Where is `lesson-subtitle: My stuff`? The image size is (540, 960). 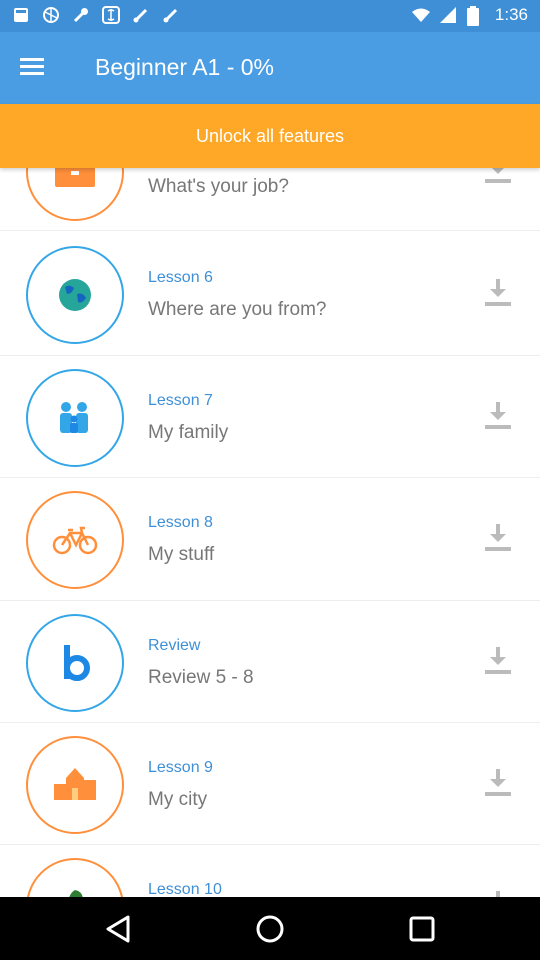 lesson-subtitle: My stuff is located at coordinates (181, 554).